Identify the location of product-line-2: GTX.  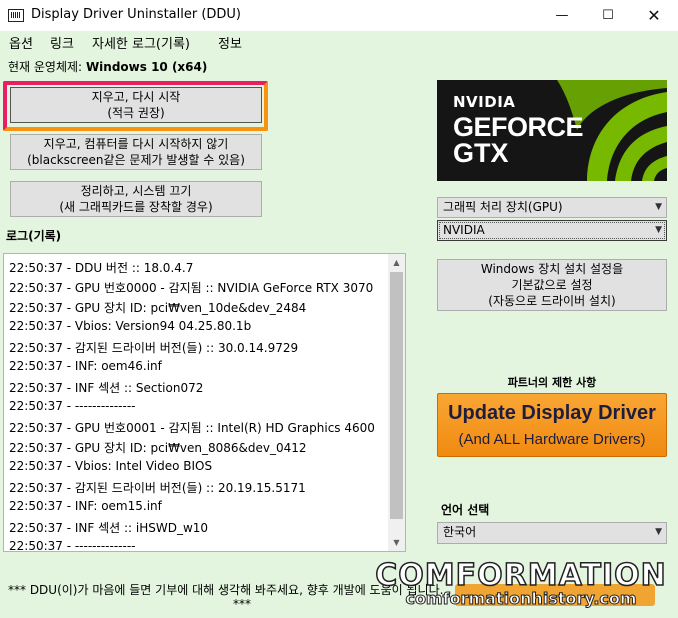
(481, 153).